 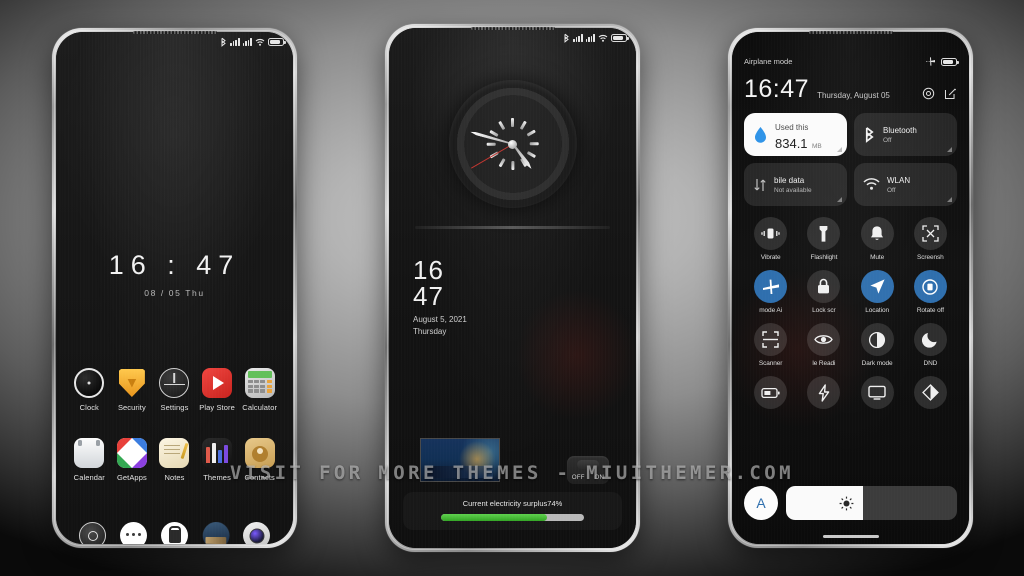 I want to click on bell-mute-icon, so click(x=877, y=233).